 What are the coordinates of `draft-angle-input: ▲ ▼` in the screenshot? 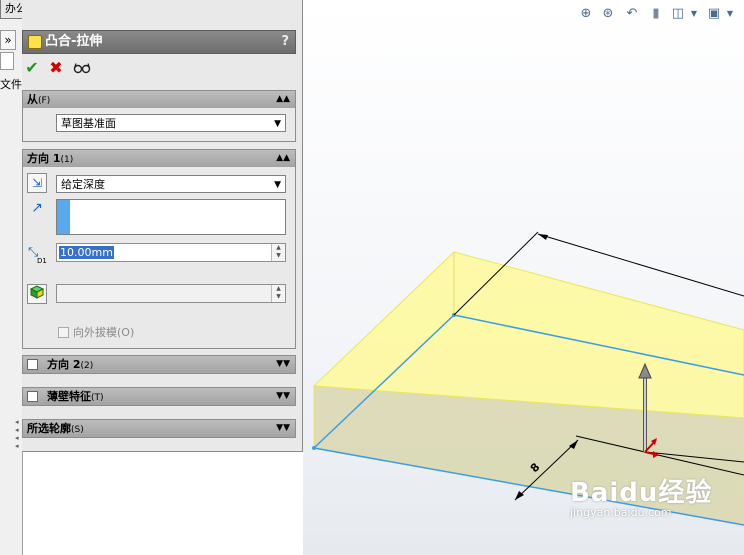 It's located at (171, 293).